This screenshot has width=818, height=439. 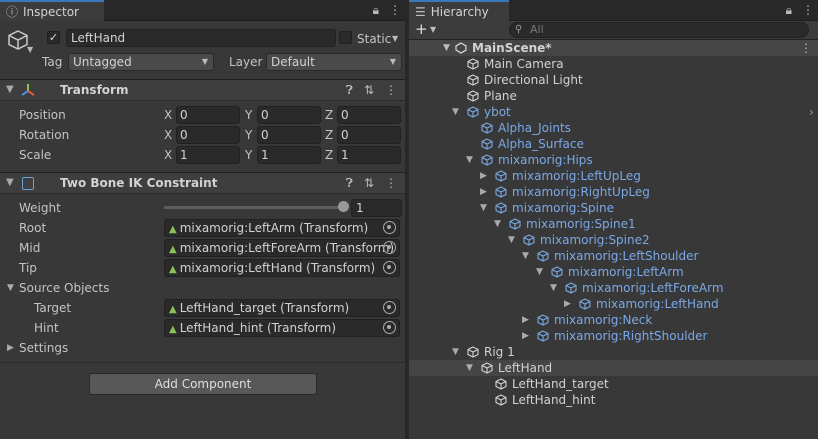 I want to click on target-object-field: ▲ LeftHand_target (Transform), so click(x=282, y=308).